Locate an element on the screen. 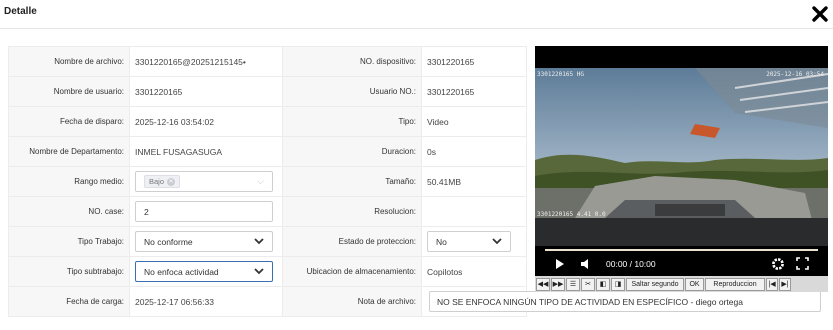 The height and width of the screenshot is (330, 833). form-row: NO. case: 2 Resolucion: is located at coordinates (267, 211).